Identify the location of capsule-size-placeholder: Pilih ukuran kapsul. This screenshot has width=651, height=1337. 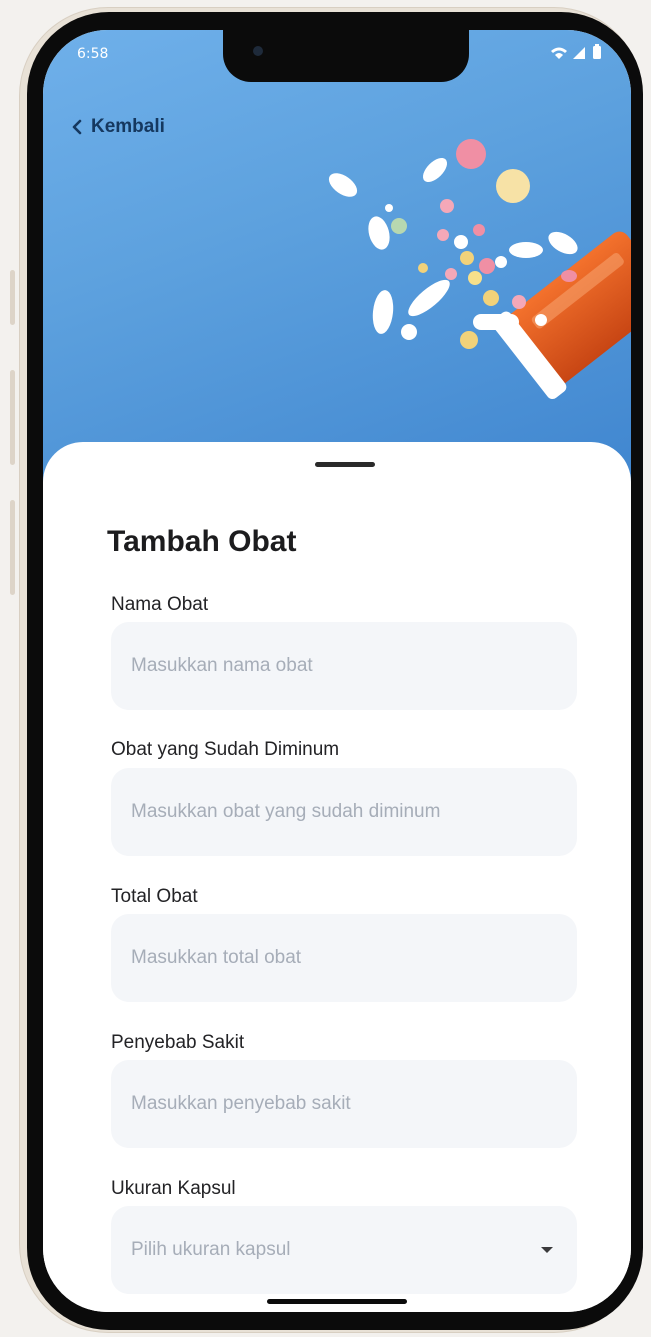
(211, 1249).